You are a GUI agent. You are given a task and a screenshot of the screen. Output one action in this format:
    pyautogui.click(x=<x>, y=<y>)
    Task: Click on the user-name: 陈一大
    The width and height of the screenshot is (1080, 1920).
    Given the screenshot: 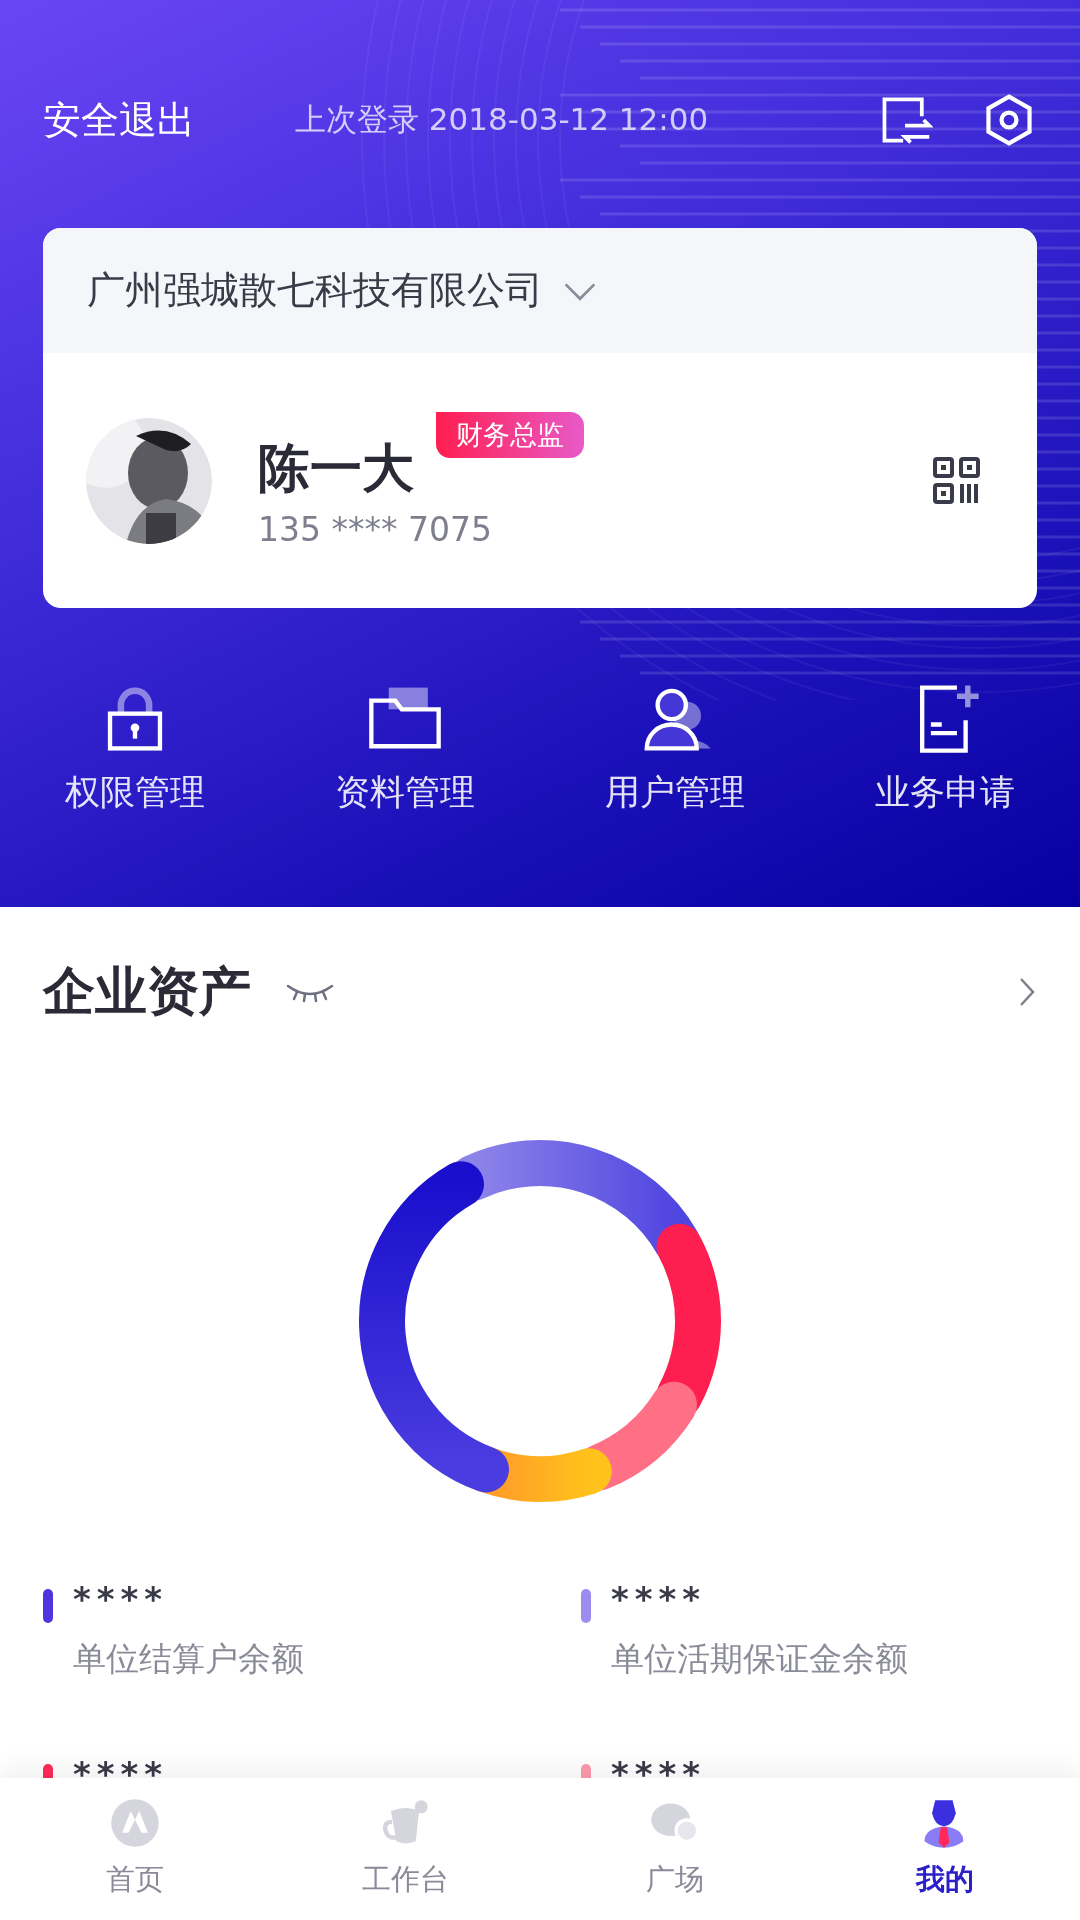 What is the action you would take?
    pyautogui.click(x=336, y=468)
    